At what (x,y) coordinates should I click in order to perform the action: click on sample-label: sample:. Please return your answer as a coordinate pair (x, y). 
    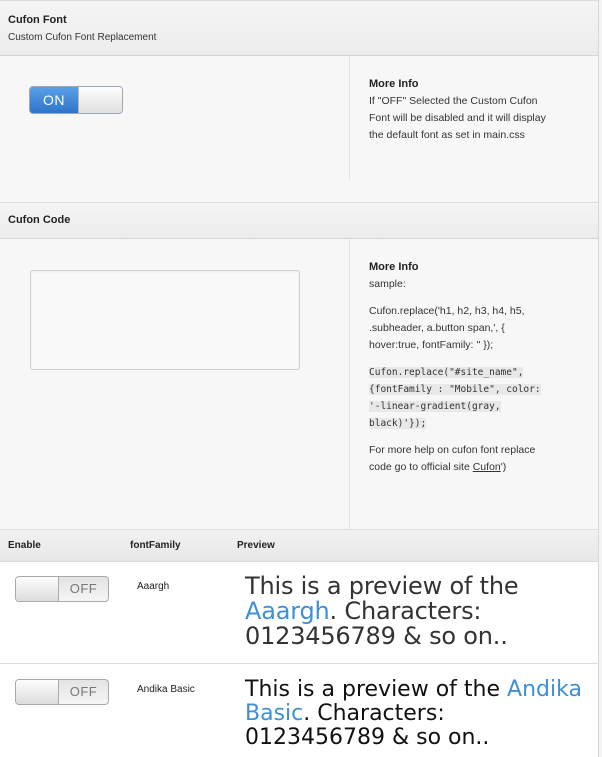
    Looking at the image, I should click on (387, 284).